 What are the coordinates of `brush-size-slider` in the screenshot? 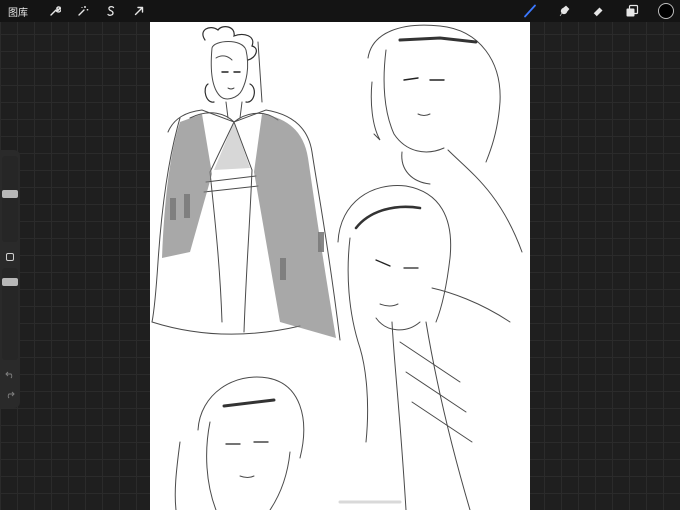 It's located at (10, 199).